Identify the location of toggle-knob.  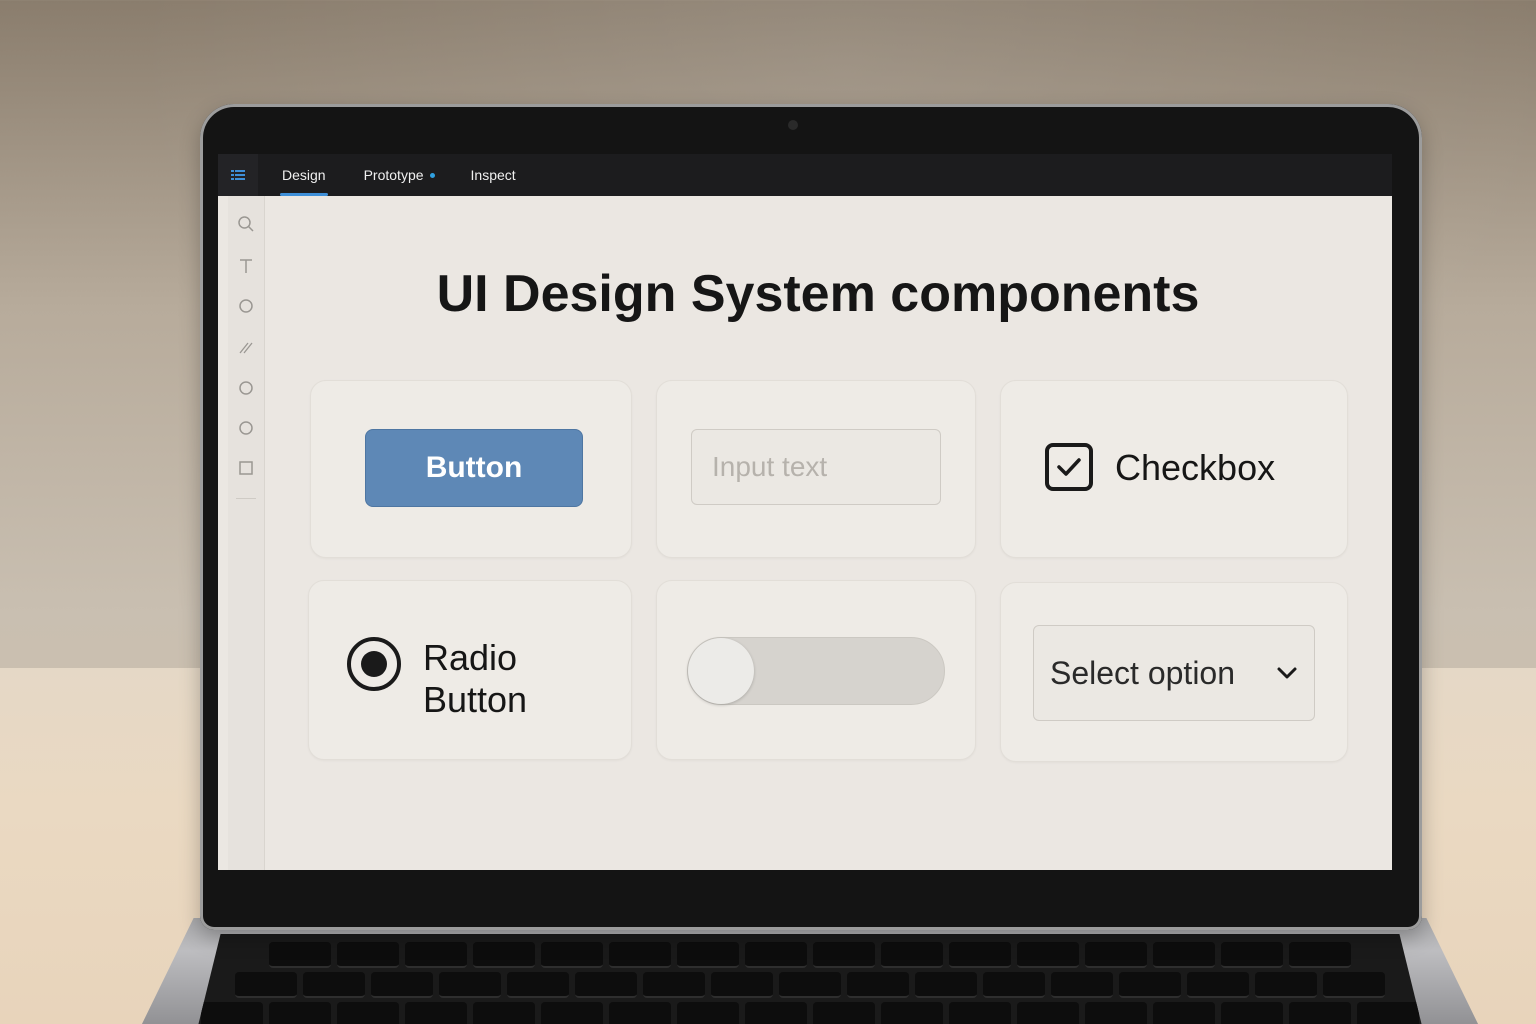
(721, 671).